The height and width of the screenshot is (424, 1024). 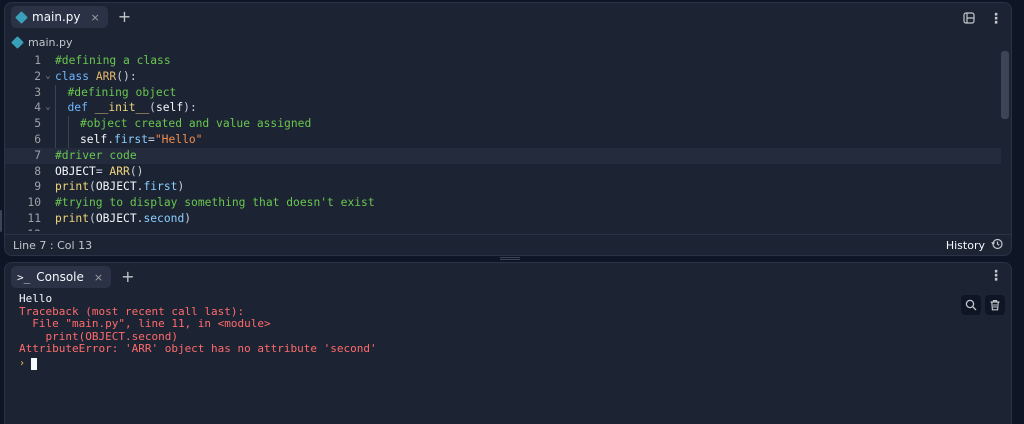 What do you see at coordinates (503, 219) in the screenshot?
I see `code-line: 11 print(OBJECT.second)` at bounding box center [503, 219].